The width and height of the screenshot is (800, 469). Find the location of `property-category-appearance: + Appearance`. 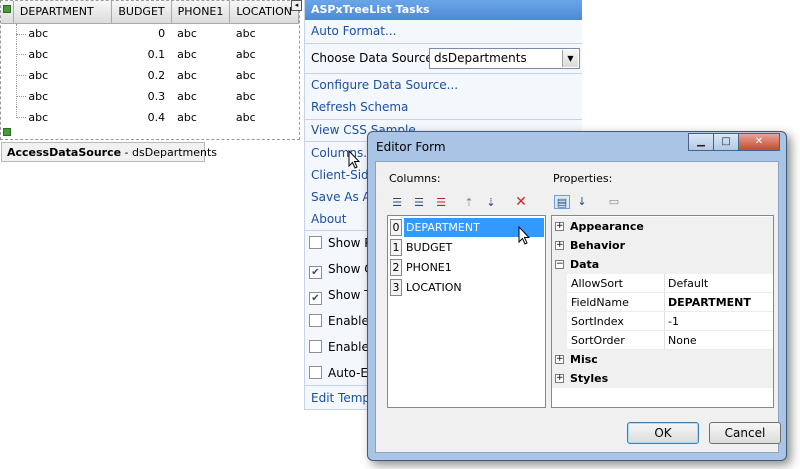

property-category-appearance: + Appearance is located at coordinates (662, 226).